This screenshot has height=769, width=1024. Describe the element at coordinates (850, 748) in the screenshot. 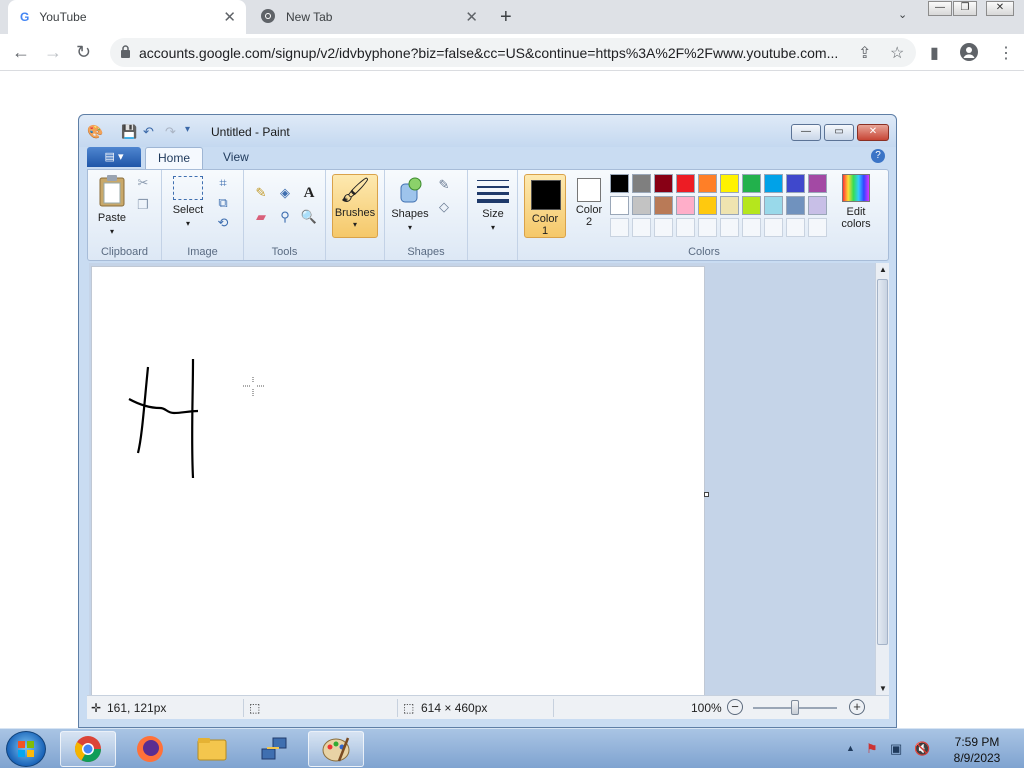

I see `show-hidden-icons: ▲` at that location.